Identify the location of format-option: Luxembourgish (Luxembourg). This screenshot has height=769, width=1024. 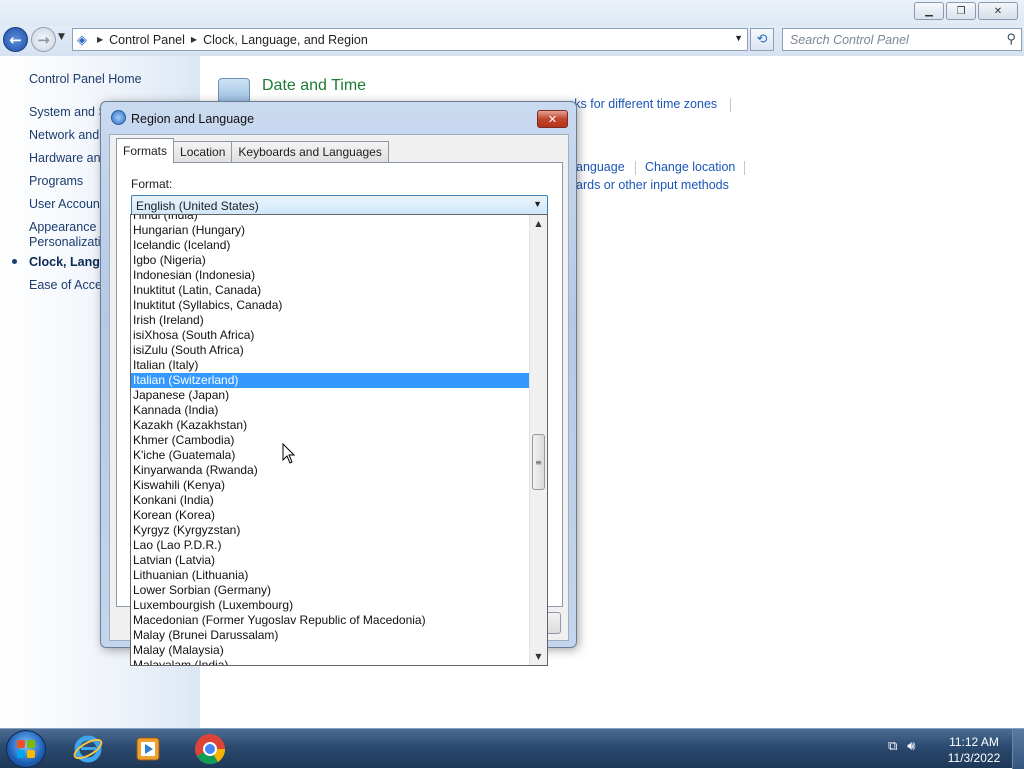
(330, 605).